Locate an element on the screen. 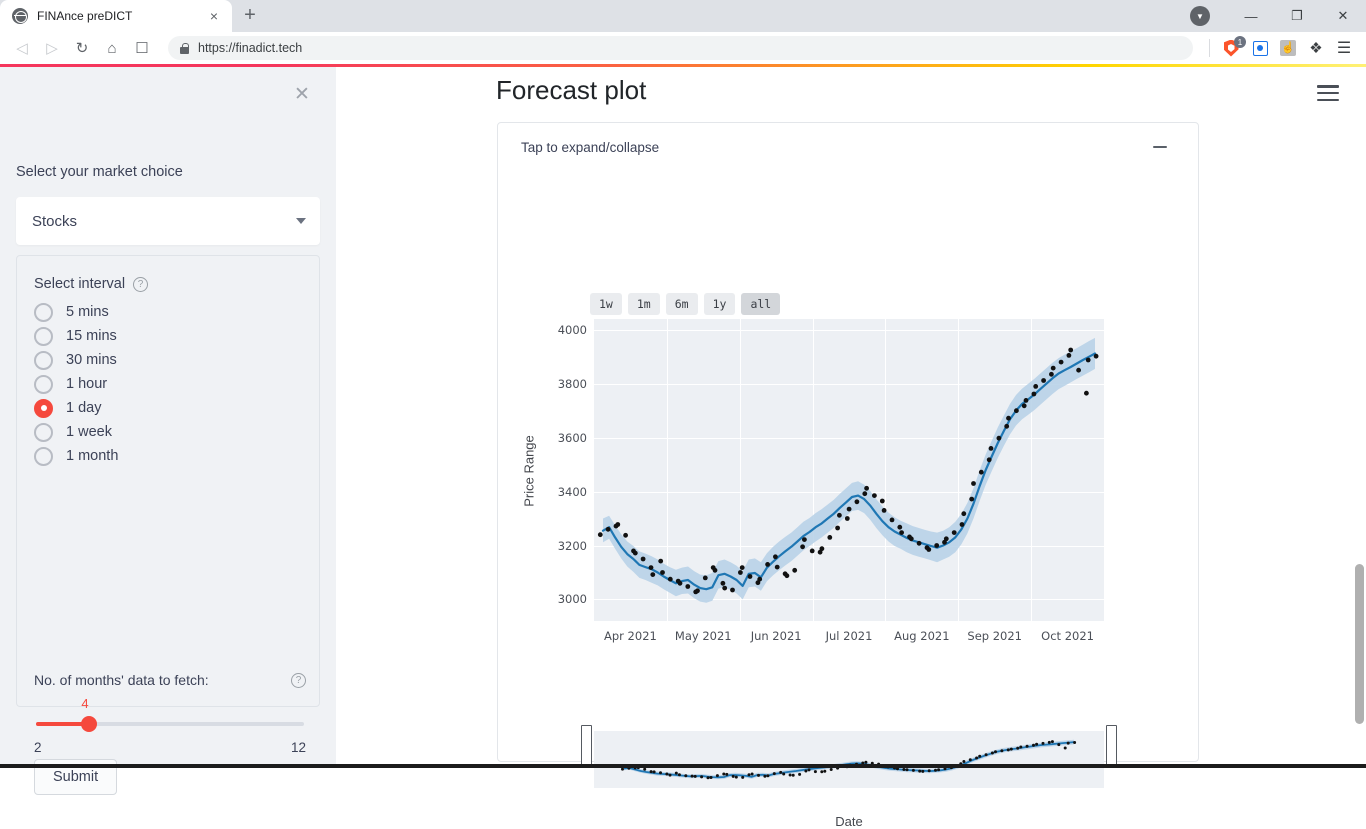 Image resolution: width=1366 pixels, height=829 pixels. range-selector-buttons: 1w 1m 6m 1y all is located at coordinates (685, 304).